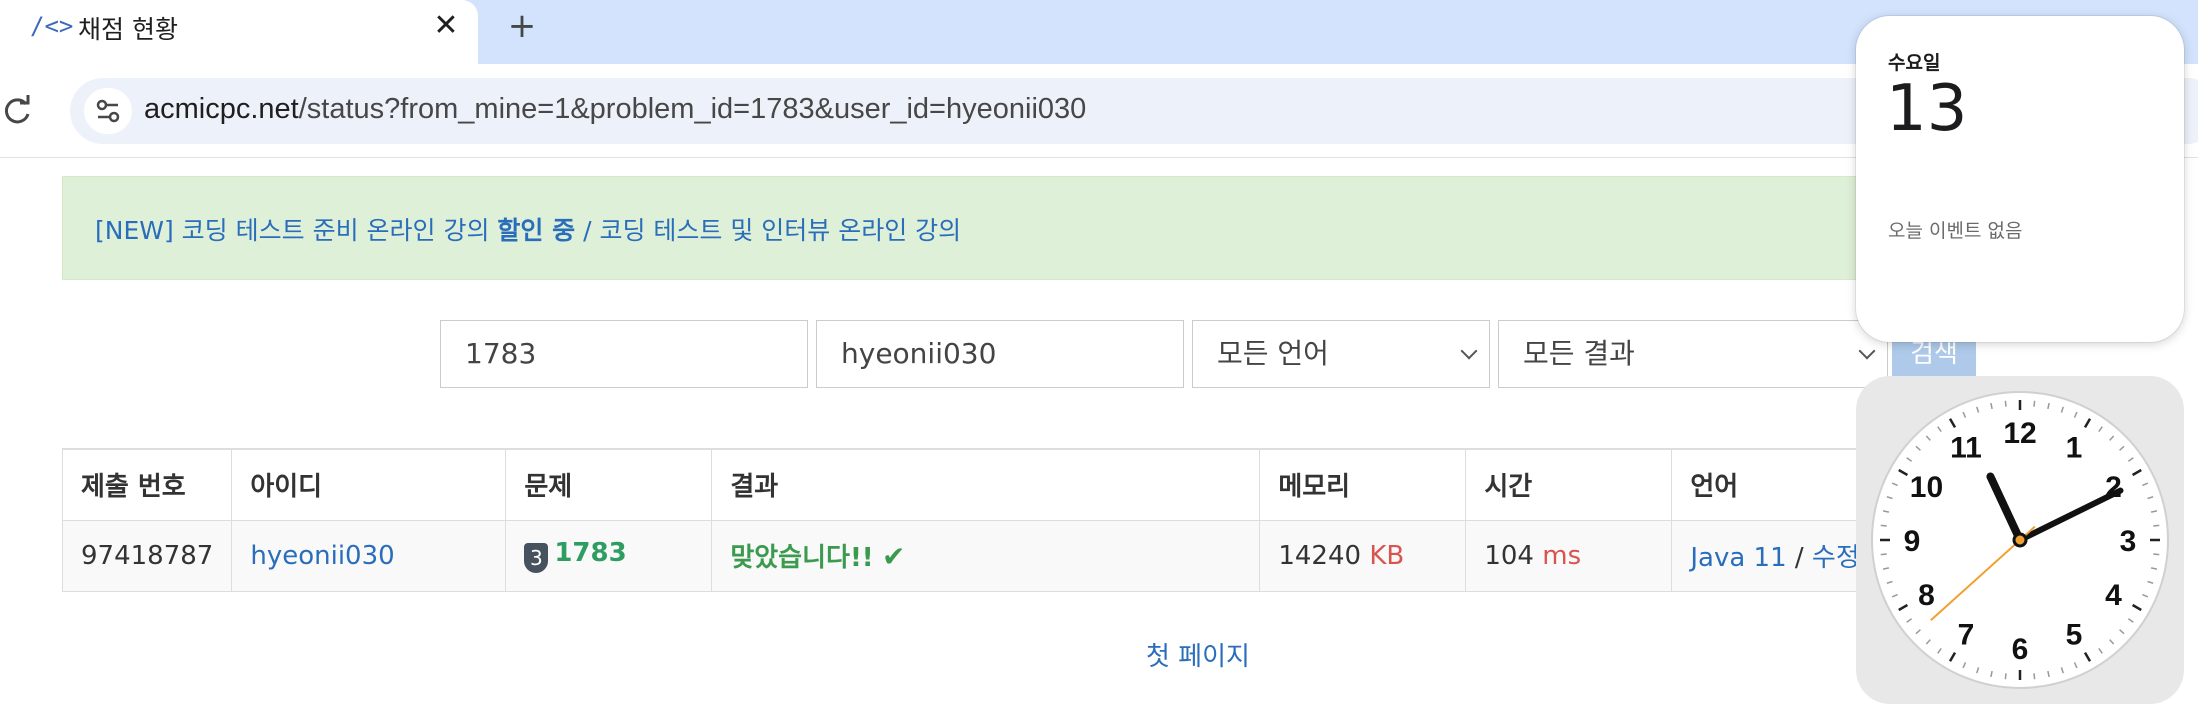 Image resolution: width=2198 pixels, height=708 pixels. What do you see at coordinates (1926, 595) in the screenshot?
I see `clock-number: 8` at bounding box center [1926, 595].